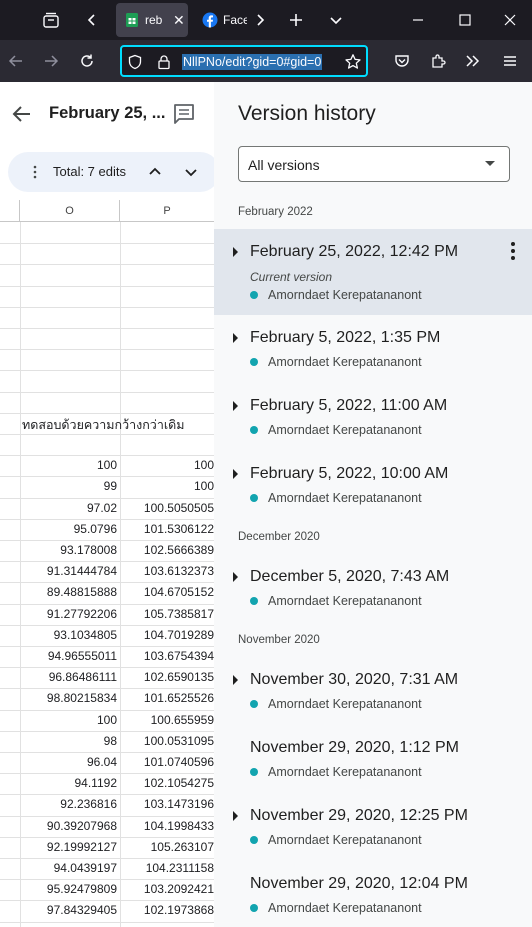 This screenshot has width=532, height=927. Describe the element at coordinates (473, 61) in the screenshot. I see `overflow-icon` at that location.